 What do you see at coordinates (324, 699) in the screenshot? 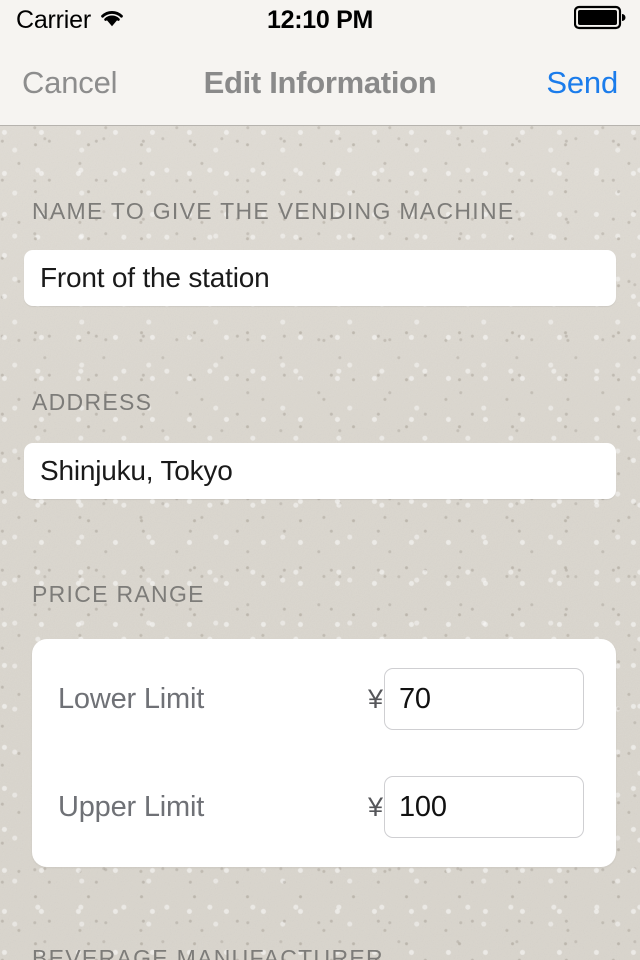
I see `lower-limit-row: Lower Limit ¥` at bounding box center [324, 699].